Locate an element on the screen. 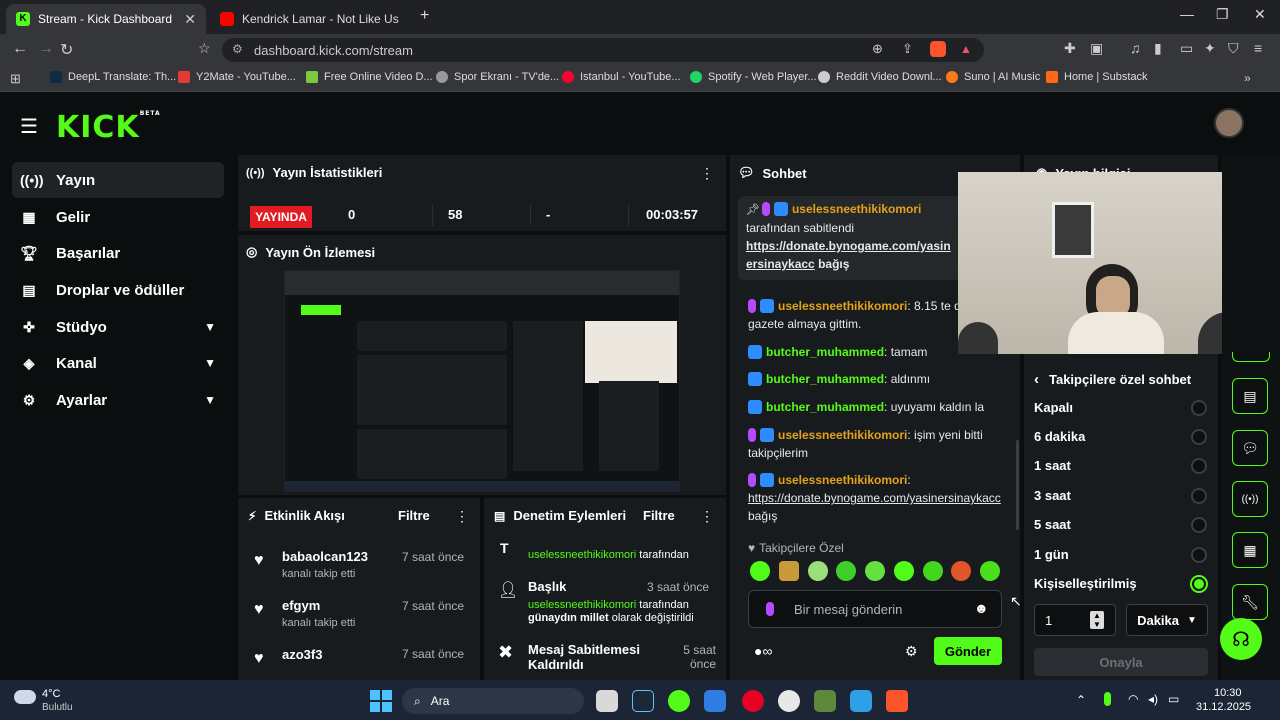  tray-chevron-up-icon: ⌃ is located at coordinates (1081, 700).